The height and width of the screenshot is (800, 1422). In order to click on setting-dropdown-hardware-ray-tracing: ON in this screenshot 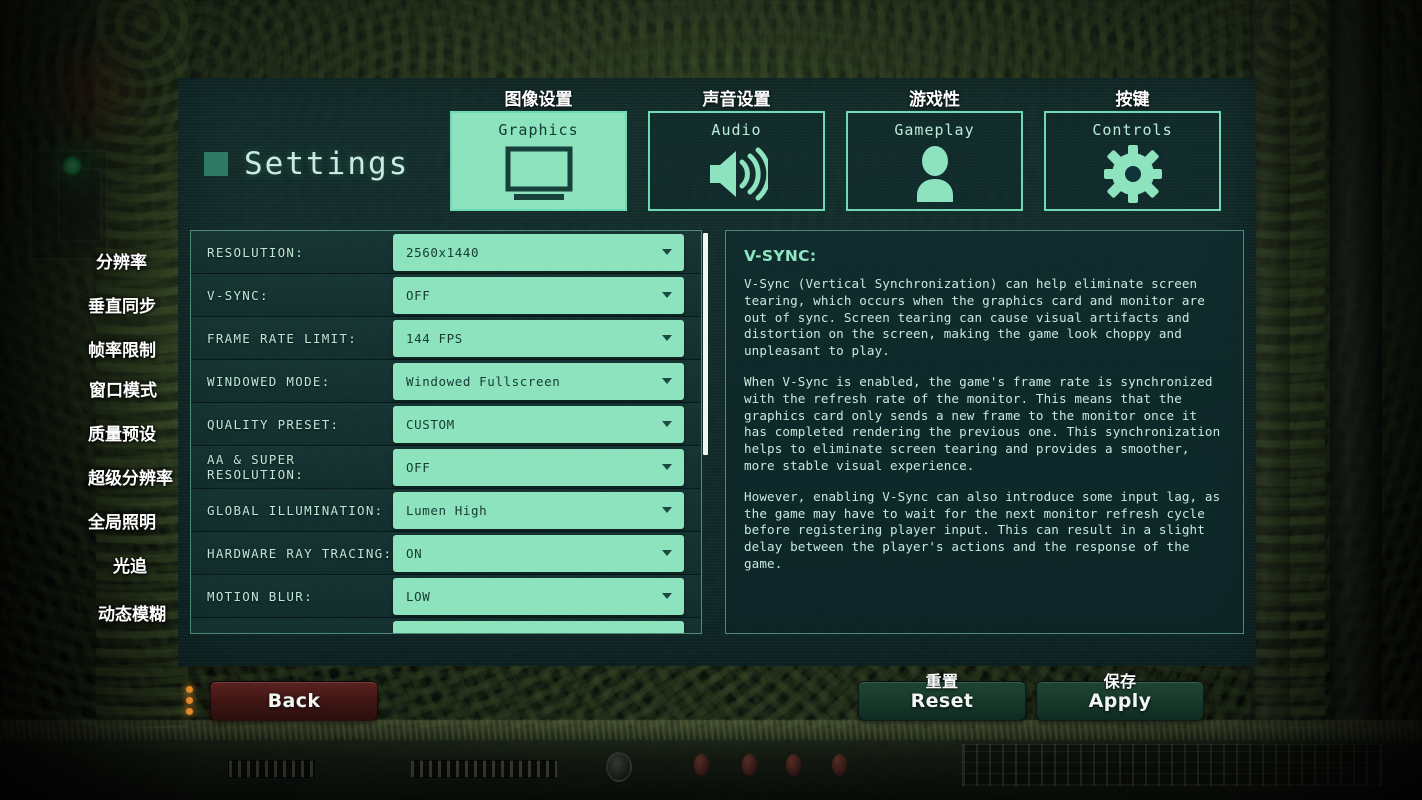, I will do `click(538, 553)`.